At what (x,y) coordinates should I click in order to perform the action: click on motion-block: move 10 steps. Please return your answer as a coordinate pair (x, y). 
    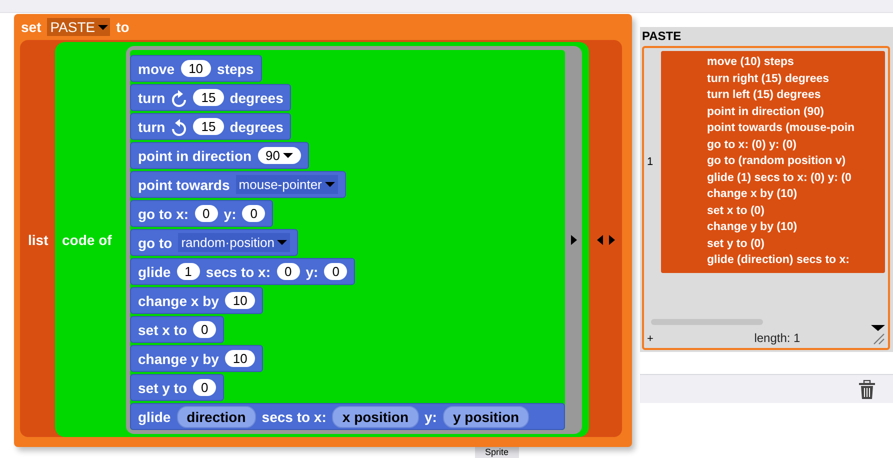
    Looking at the image, I should click on (196, 68).